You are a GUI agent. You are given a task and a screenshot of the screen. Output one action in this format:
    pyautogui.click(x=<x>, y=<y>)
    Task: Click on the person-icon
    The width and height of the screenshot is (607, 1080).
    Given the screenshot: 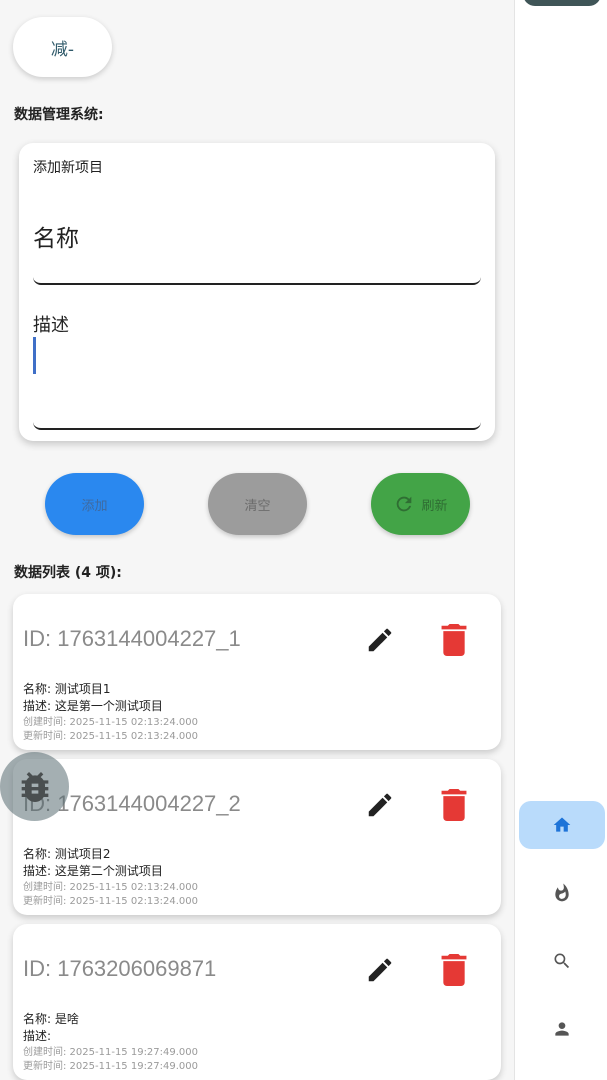 What is the action you would take?
    pyautogui.click(x=562, y=1029)
    